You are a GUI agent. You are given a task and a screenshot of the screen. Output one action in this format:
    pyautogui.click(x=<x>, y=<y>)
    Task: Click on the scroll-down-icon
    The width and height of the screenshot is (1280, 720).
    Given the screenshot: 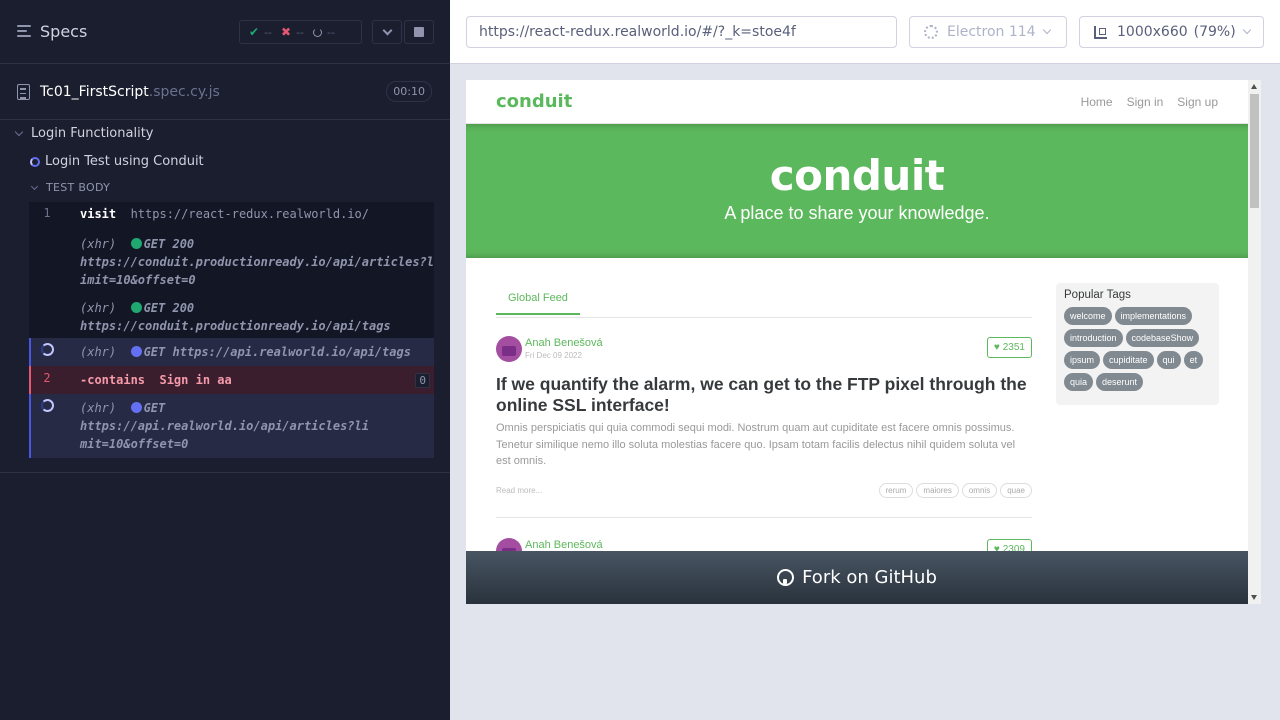 What is the action you would take?
    pyautogui.click(x=1254, y=597)
    